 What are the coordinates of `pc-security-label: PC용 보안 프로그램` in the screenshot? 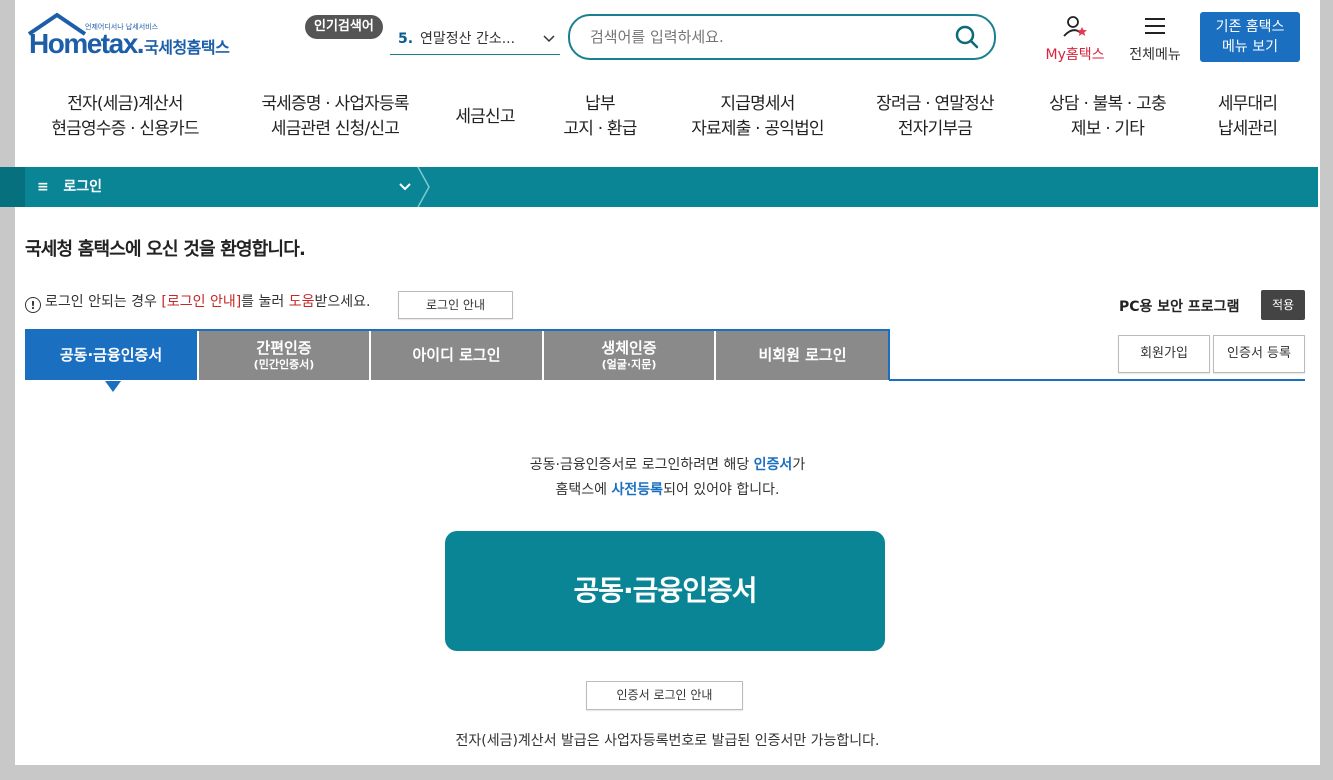 It's located at (1179, 307).